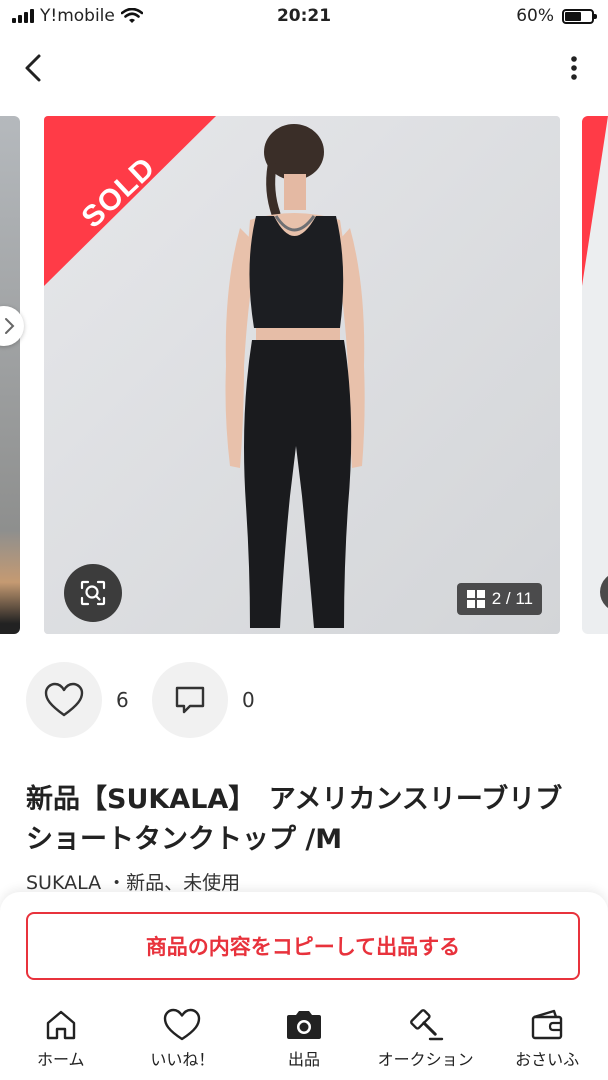 The width and height of the screenshot is (608, 1080). Describe the element at coordinates (535, 16) in the screenshot. I see `battery-percent: 60%` at that location.